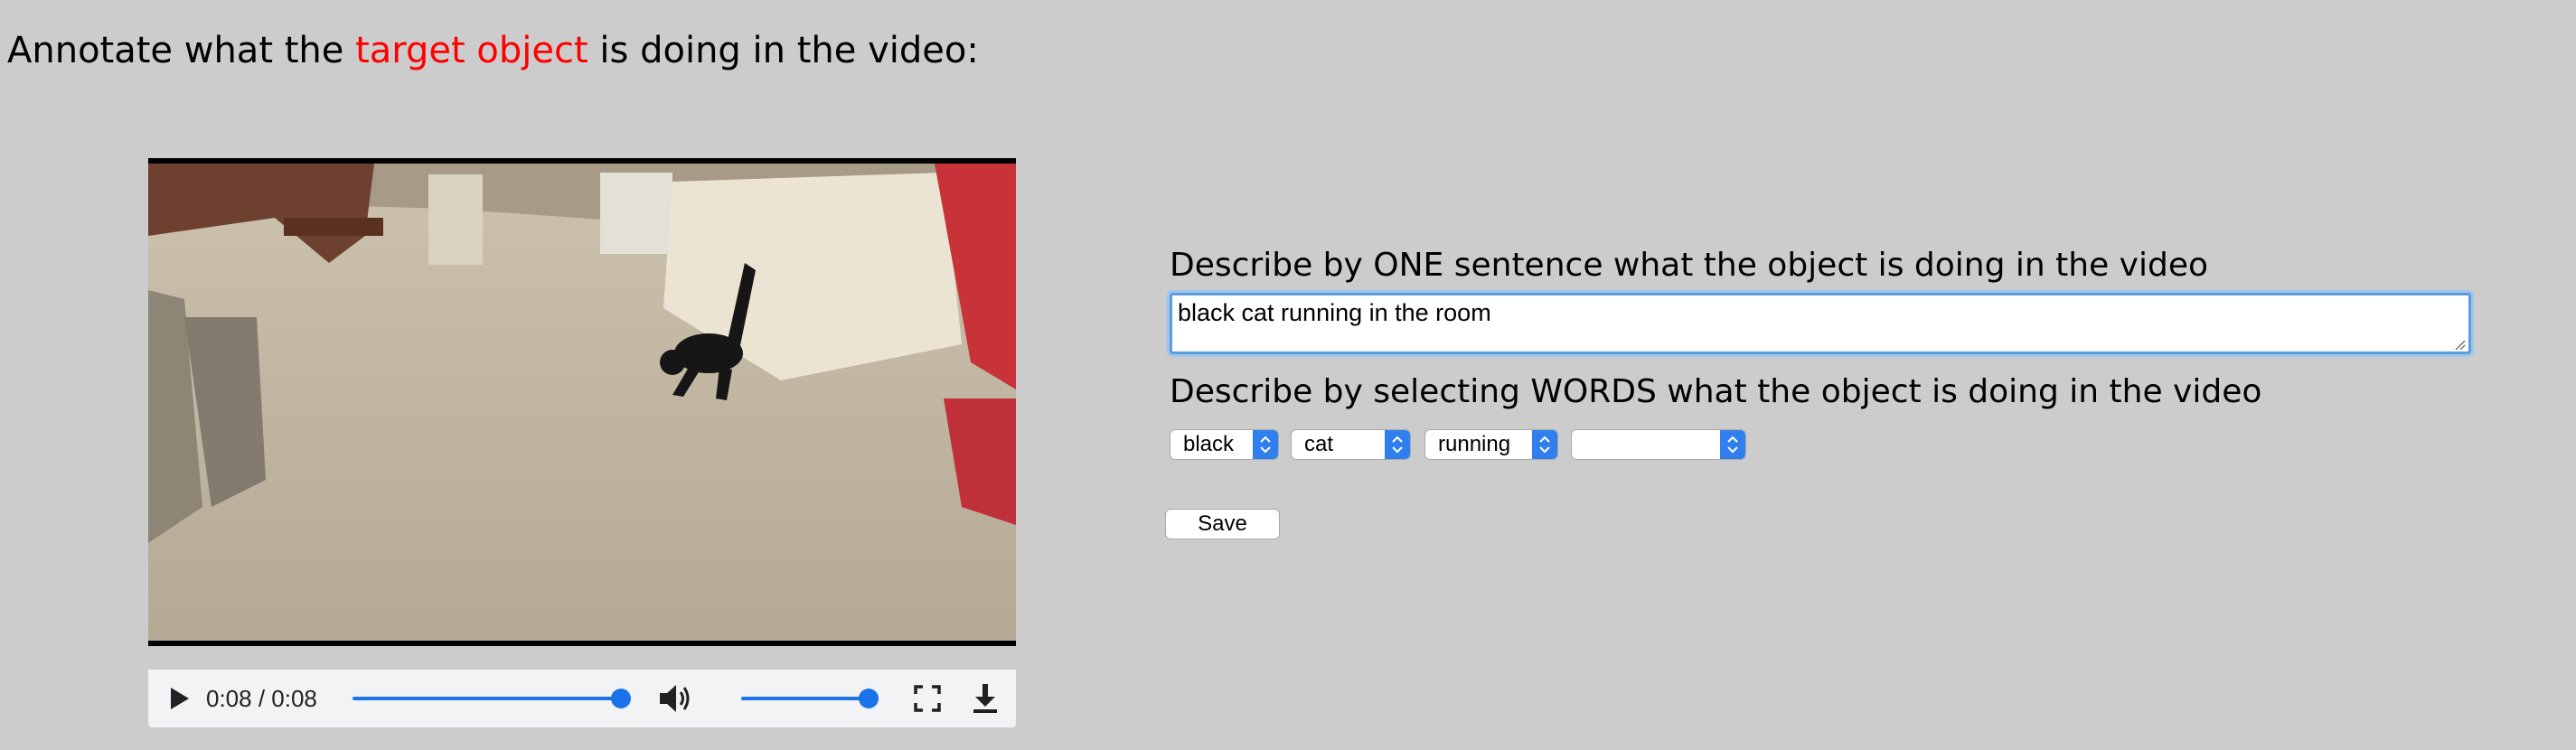  What do you see at coordinates (1820, 323) in the screenshot?
I see `sentence-input: black cat running in the room` at bounding box center [1820, 323].